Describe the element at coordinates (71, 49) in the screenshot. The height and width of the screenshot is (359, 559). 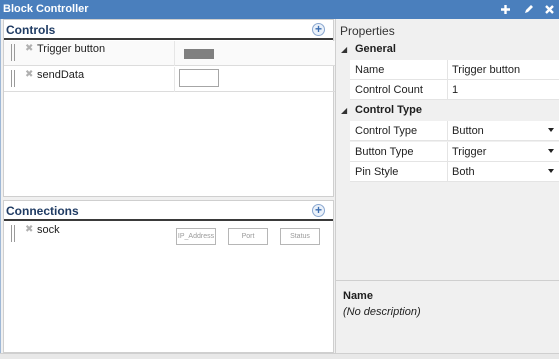
I see `control-label: Trigger button` at that location.